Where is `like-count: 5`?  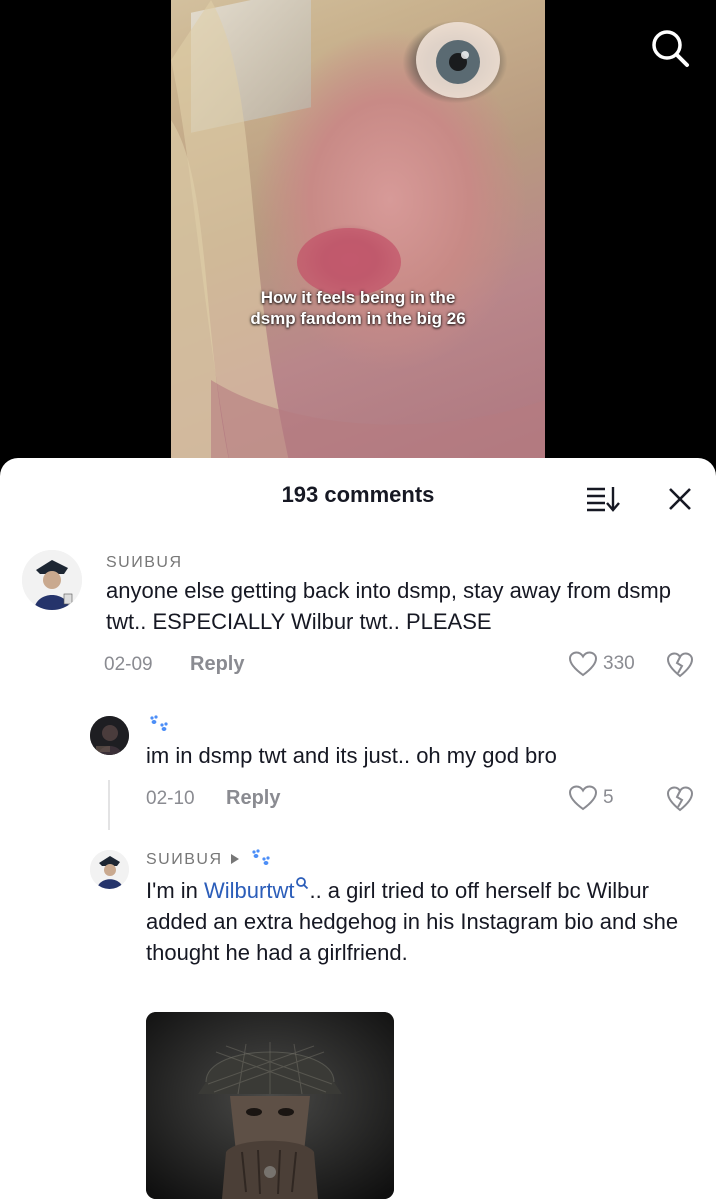
like-count: 5 is located at coordinates (608, 797).